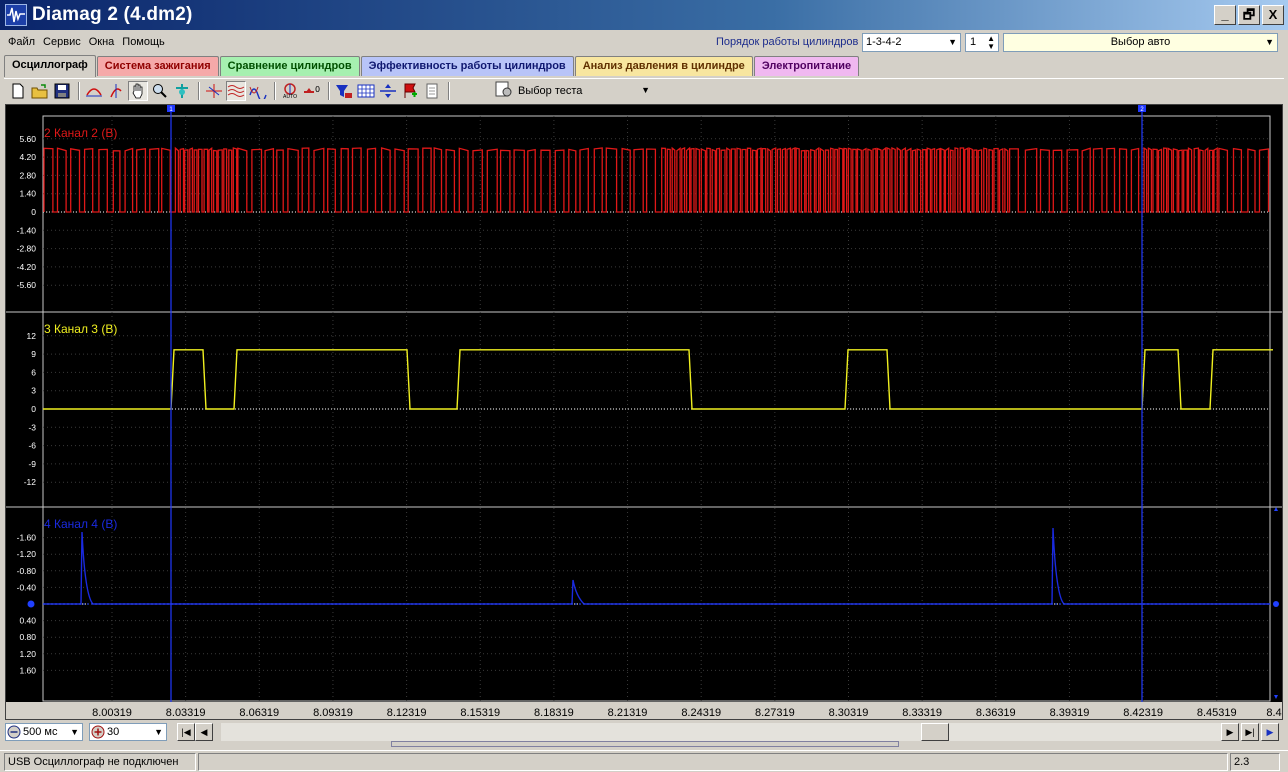 This screenshot has height=772, width=1288. I want to click on x-tick-label: 8.03319, so click(186, 713).